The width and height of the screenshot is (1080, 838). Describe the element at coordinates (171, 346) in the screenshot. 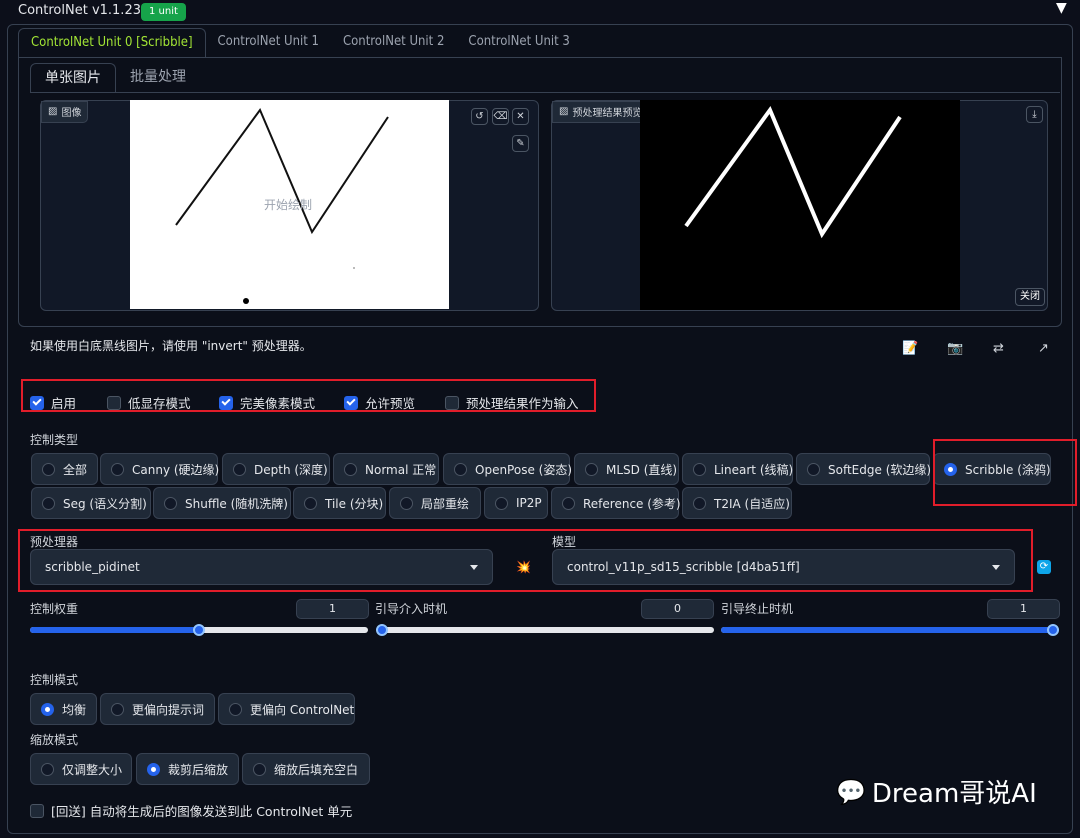

I see `invert-note: 如果使用白底黑线图片，请使用 "invert" 预处理器。` at that location.